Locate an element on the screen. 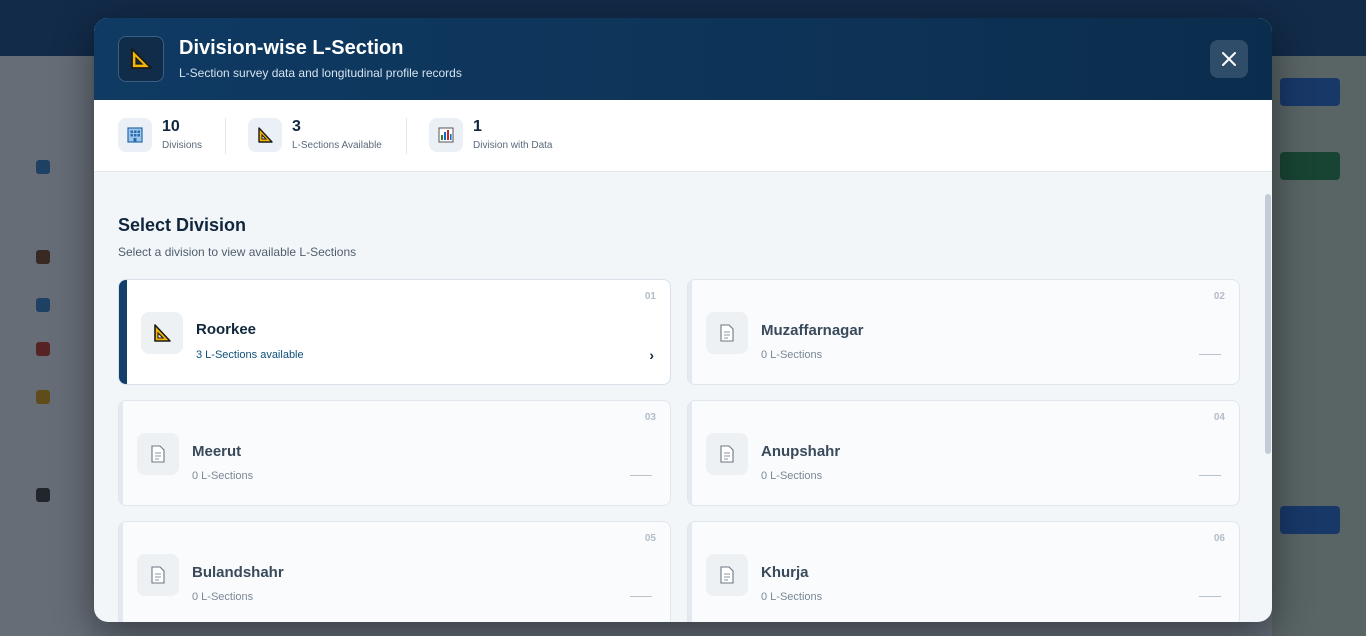  division-card-meerut: 03 Meerut 0 L-Sections is located at coordinates (394, 453).